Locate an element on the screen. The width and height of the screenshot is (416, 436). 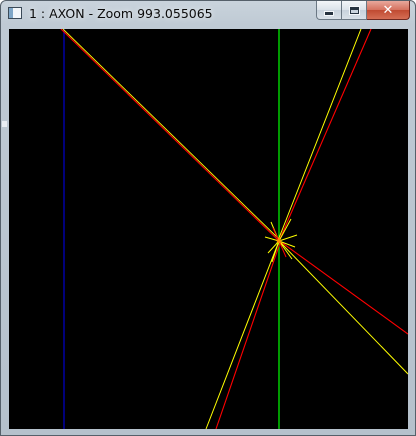
red-diagonal-upper-right is located at coordinates (325, 135).